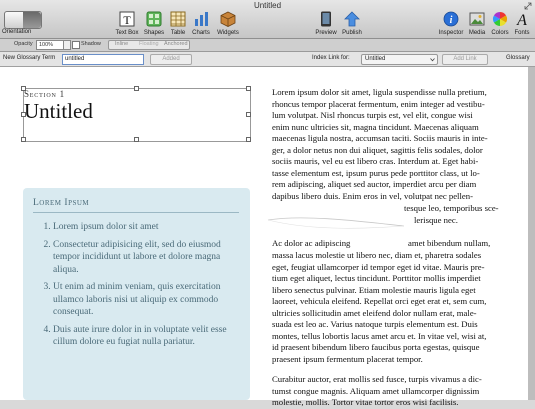  I want to click on text-box-button: T Text Box, so click(127, 23).